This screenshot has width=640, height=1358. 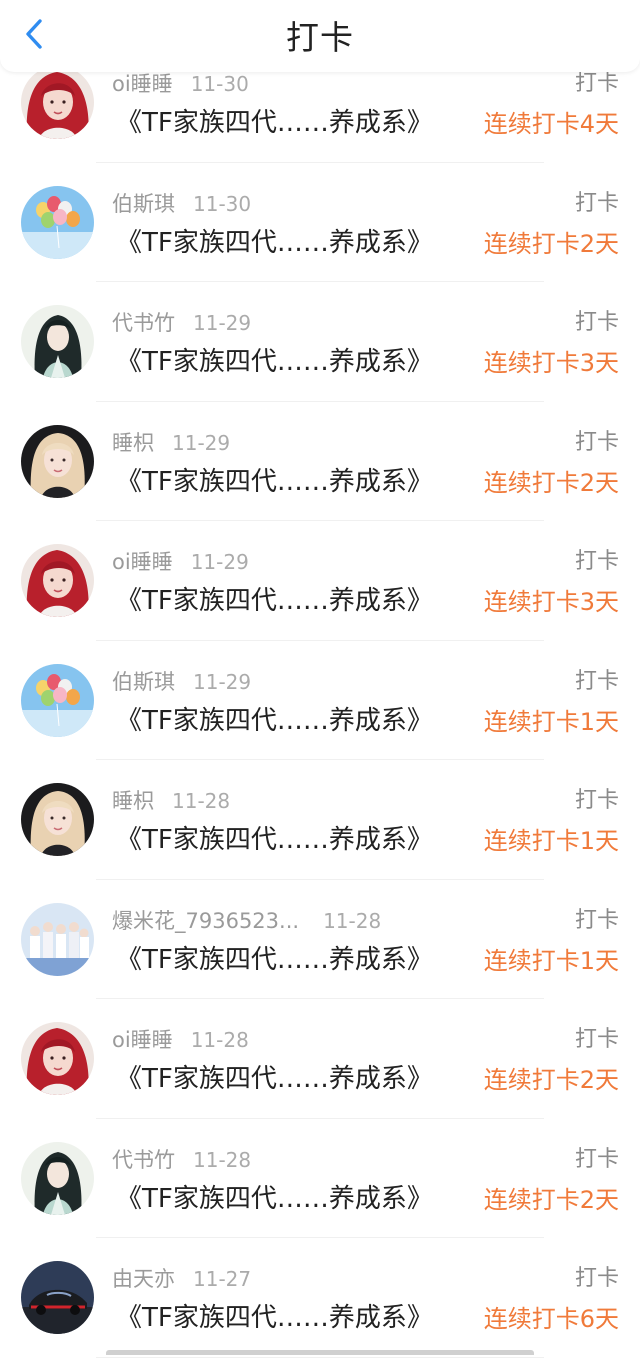 What do you see at coordinates (180, 1040) in the screenshot?
I see `item-meta: oi睡睡 11-28` at bounding box center [180, 1040].